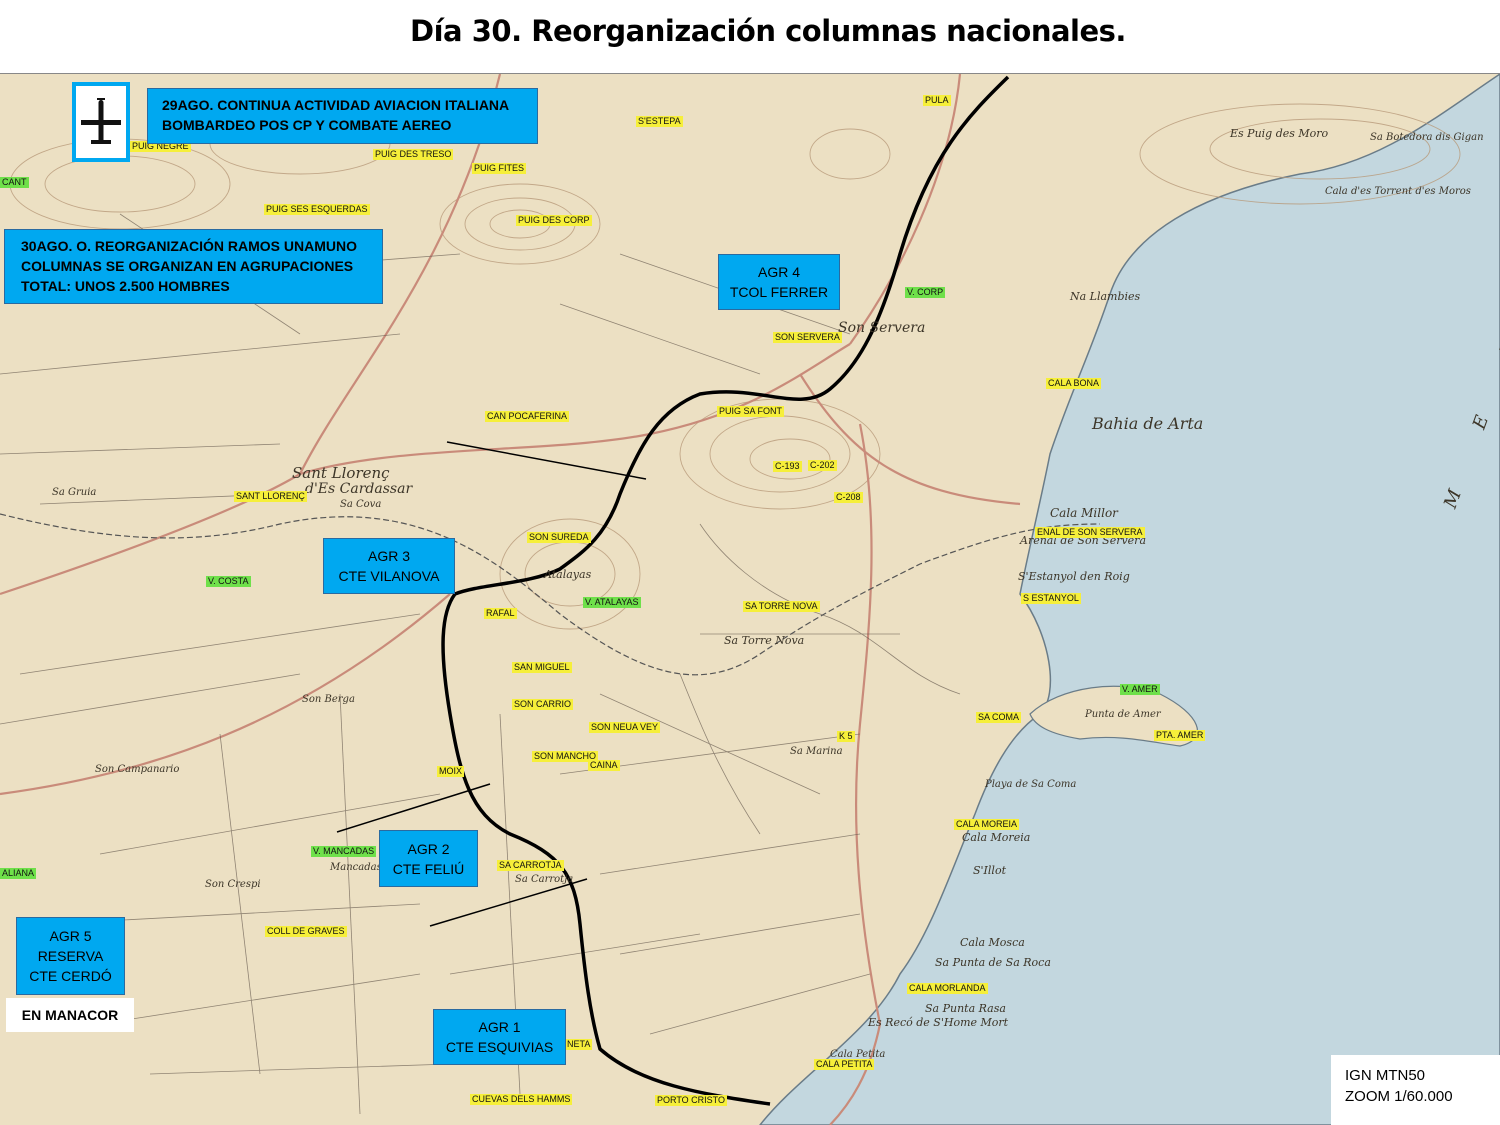 This screenshot has height=1125, width=1500. What do you see at coordinates (18, 873) in the screenshot?
I see `unit-tag: ALIANA` at bounding box center [18, 873].